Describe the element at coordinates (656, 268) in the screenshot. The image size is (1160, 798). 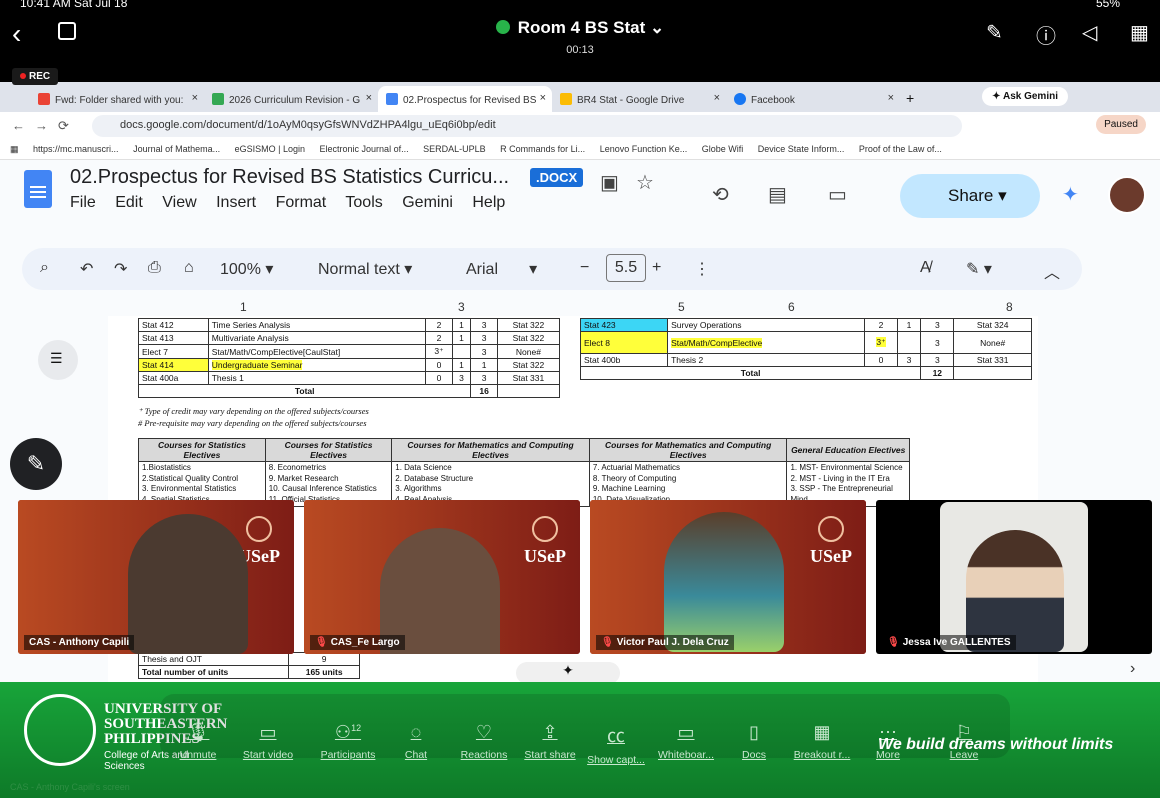
I see `increase-size-button: +` at that location.